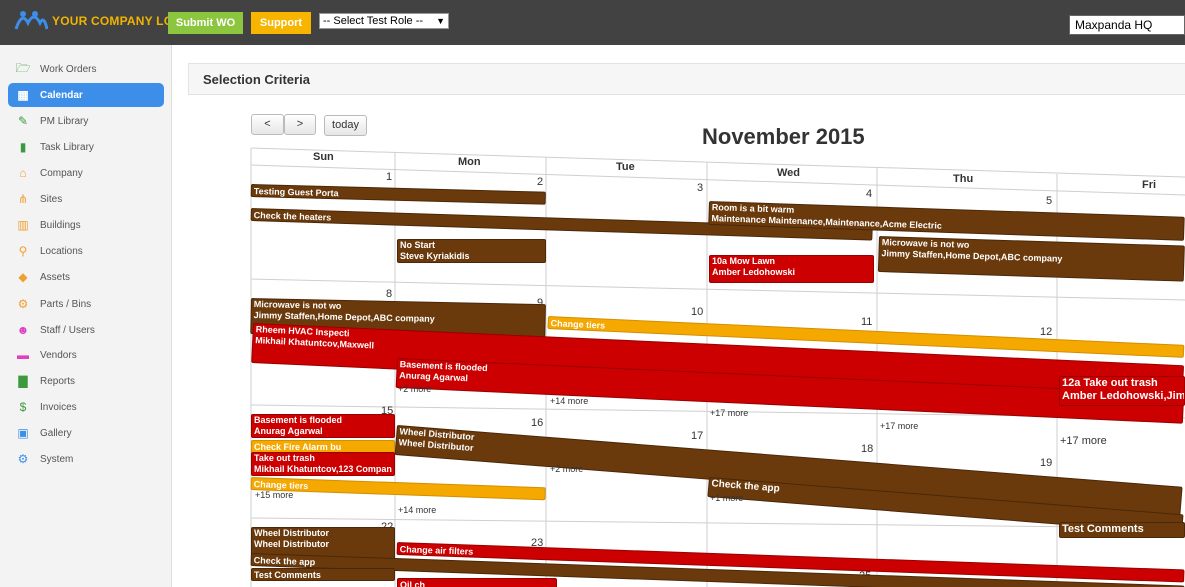 The width and height of the screenshot is (1185, 587). Describe the element at coordinates (471, 251) in the screenshot. I see `calendar-event: No Start Steve Kyriakidis` at that location.